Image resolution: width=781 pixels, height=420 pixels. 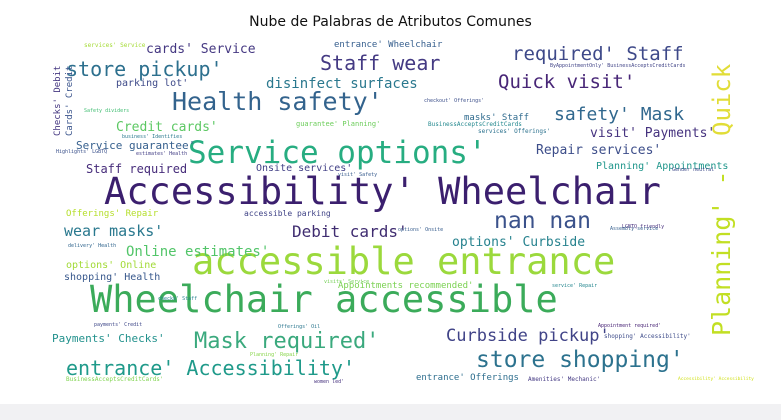 I want to click on cloud-word: Credit cards', so click(x=167, y=127).